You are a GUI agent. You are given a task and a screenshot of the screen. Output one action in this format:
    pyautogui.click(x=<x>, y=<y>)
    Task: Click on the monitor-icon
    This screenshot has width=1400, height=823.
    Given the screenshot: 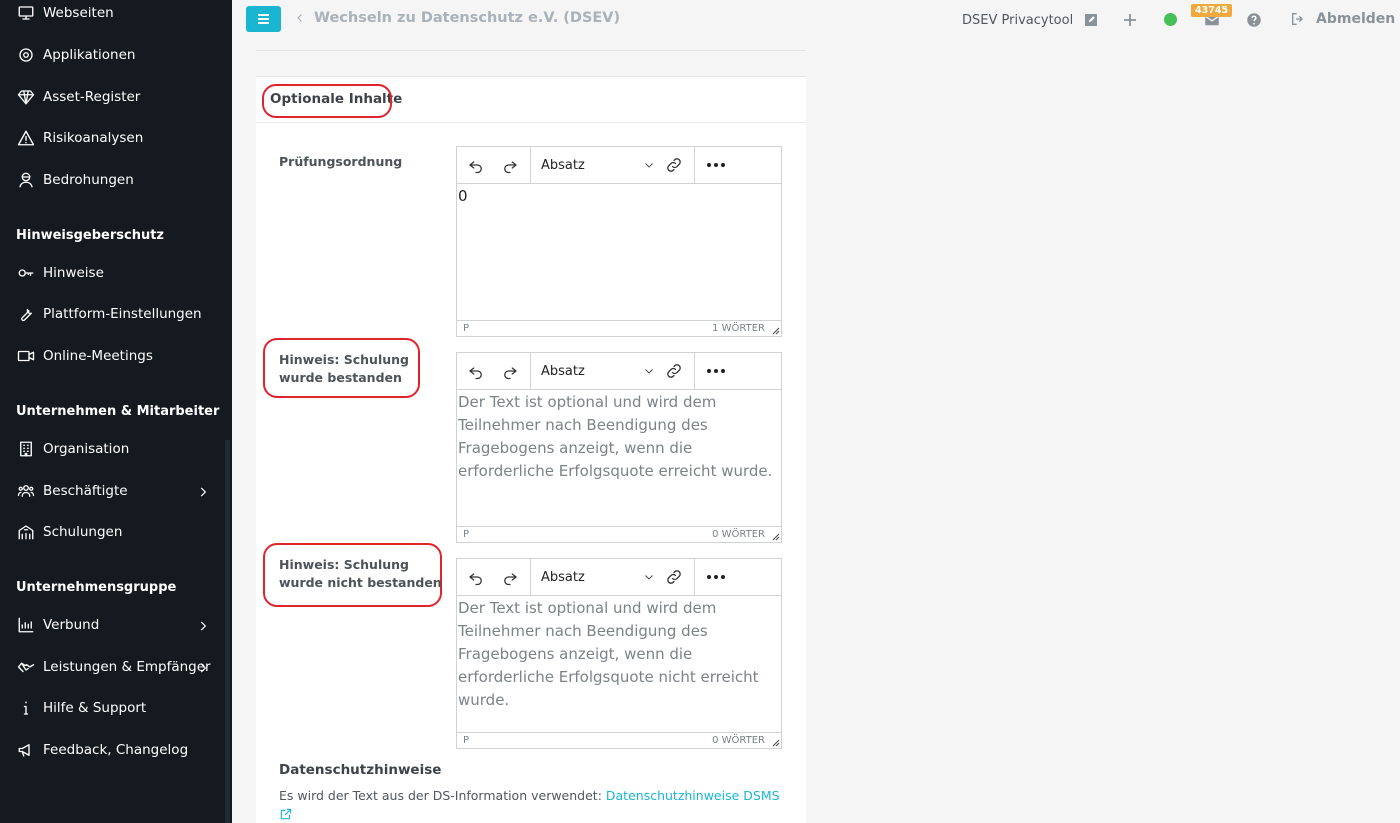 What is the action you would take?
    pyautogui.click(x=26, y=13)
    